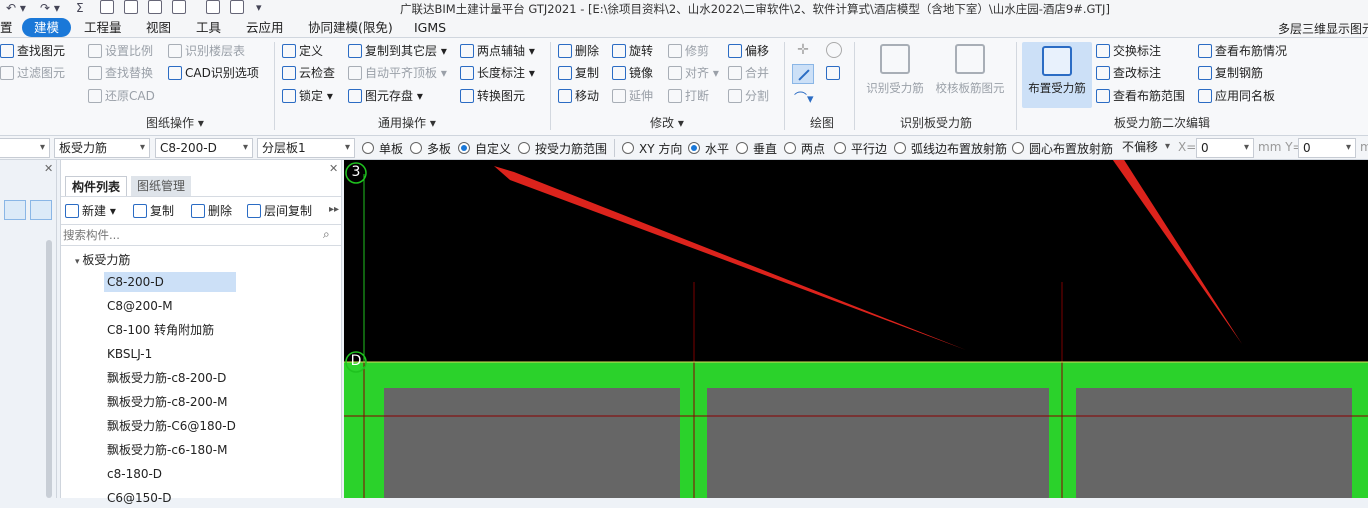  What do you see at coordinates (47, 27) in the screenshot?
I see `menu-modeling: 建模` at bounding box center [47, 27].